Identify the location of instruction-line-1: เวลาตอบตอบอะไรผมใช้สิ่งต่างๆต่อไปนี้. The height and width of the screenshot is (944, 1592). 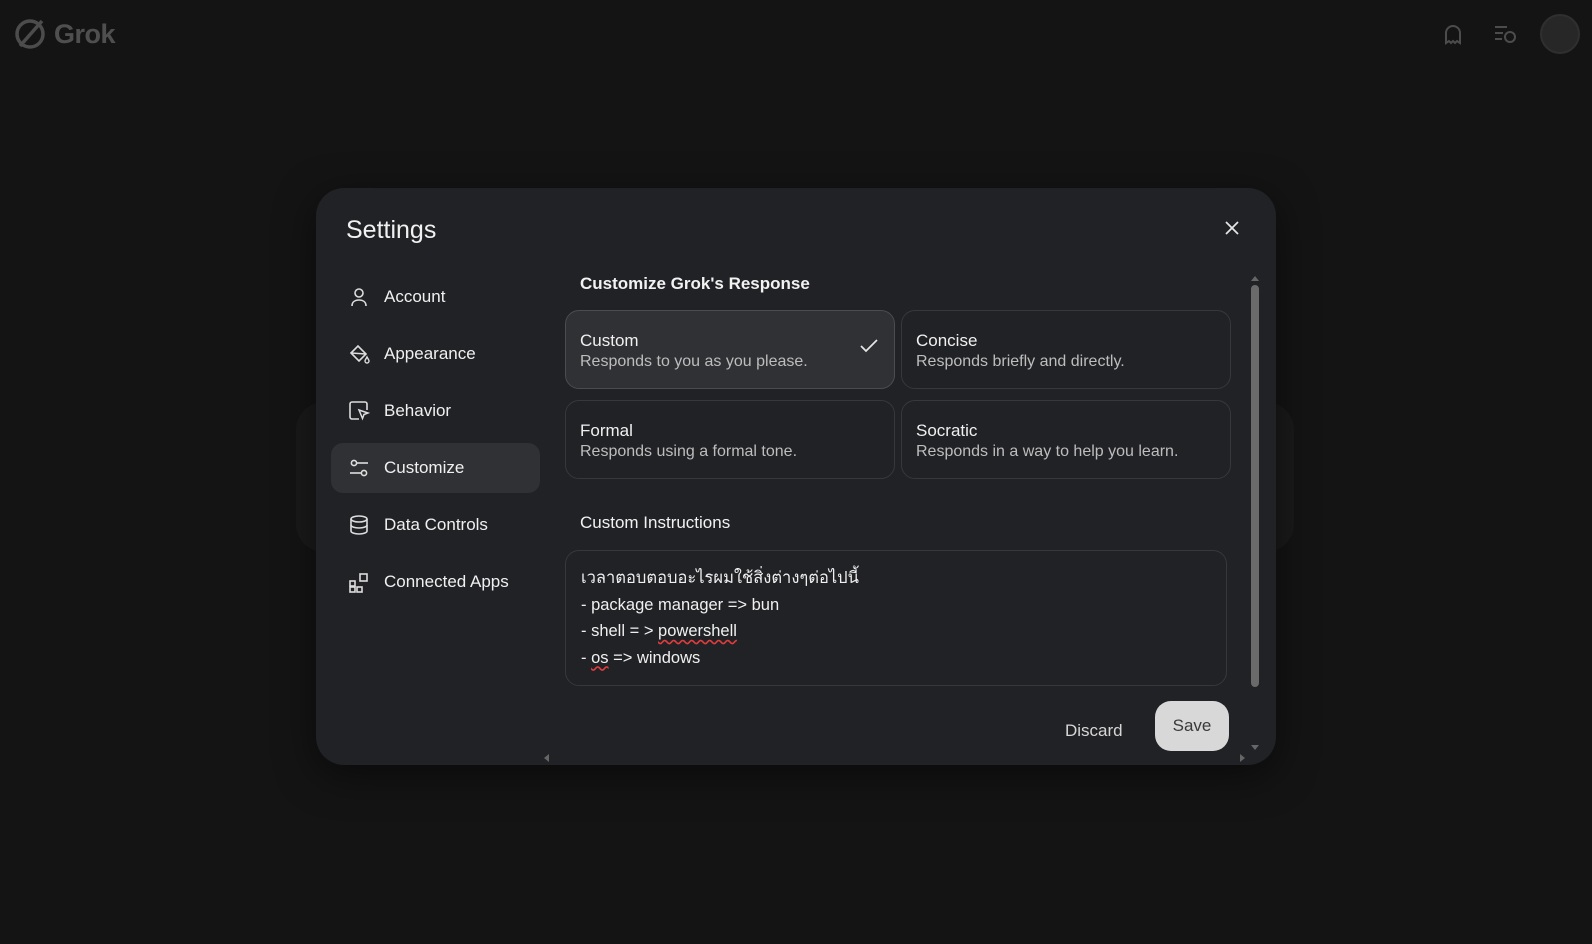
(720, 578).